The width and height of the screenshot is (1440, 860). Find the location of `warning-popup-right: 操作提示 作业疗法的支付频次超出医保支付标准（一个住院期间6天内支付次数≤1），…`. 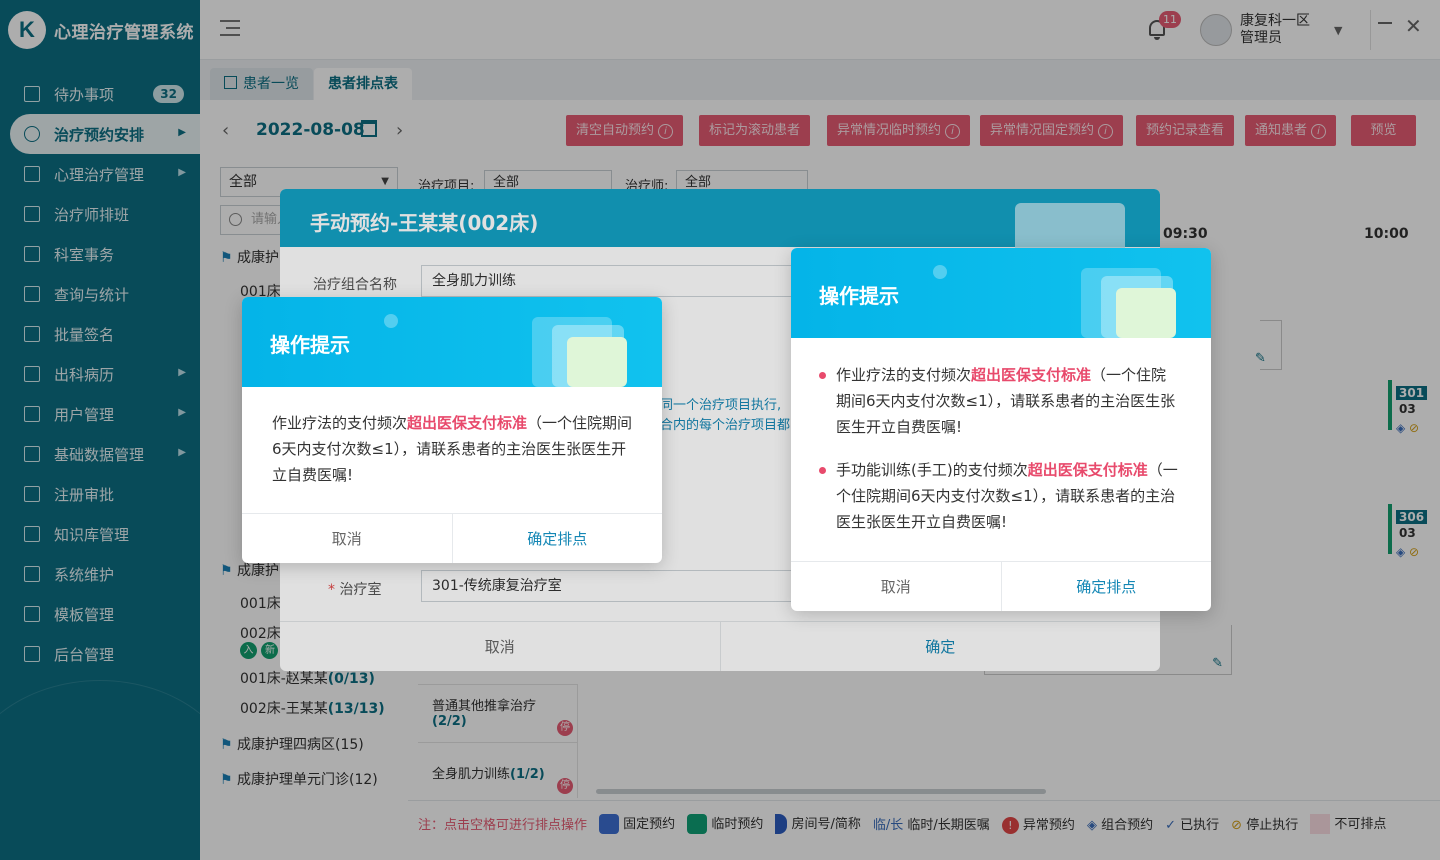

warning-popup-right: 操作提示 作业疗法的支付频次超出医保支付标准（一个住院期间6天内支付次数≤1），… is located at coordinates (1001, 429).